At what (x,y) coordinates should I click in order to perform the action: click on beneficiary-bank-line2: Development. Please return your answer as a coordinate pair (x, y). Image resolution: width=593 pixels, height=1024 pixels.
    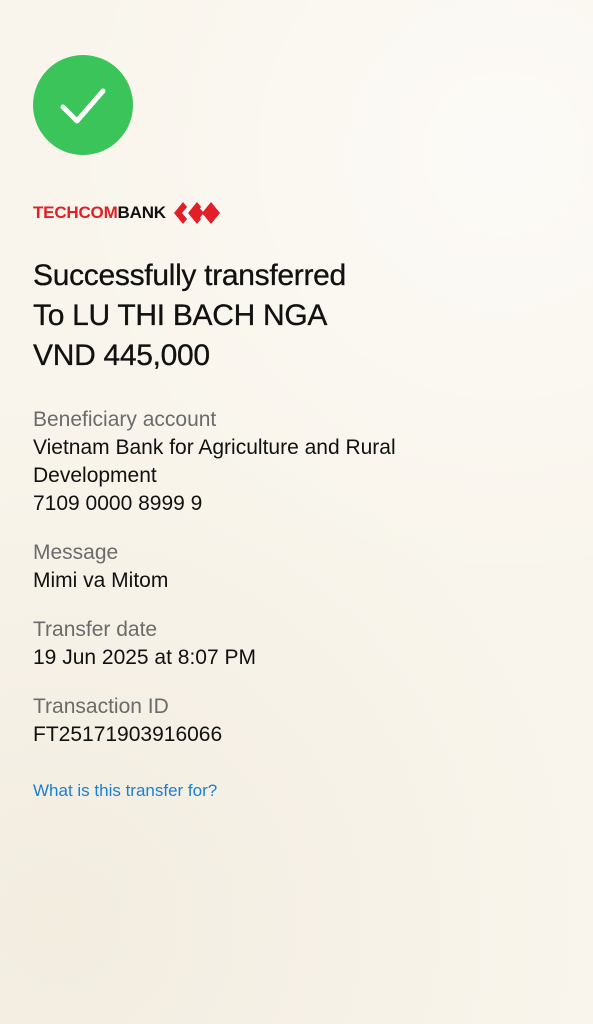
    Looking at the image, I should click on (95, 475).